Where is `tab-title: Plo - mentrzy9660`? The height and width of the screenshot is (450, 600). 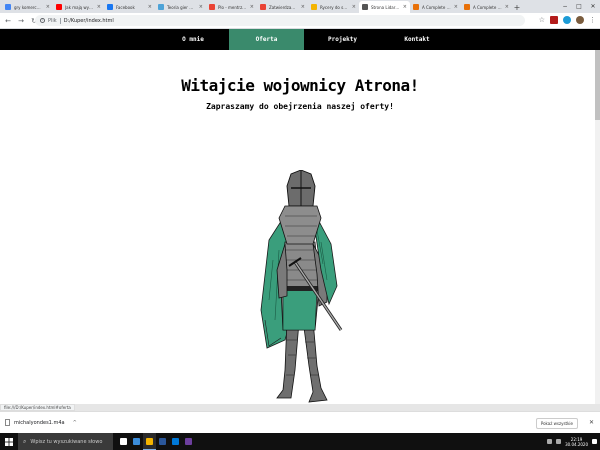 tab-title: Plo - mentrzy9660 is located at coordinates (232, 7).